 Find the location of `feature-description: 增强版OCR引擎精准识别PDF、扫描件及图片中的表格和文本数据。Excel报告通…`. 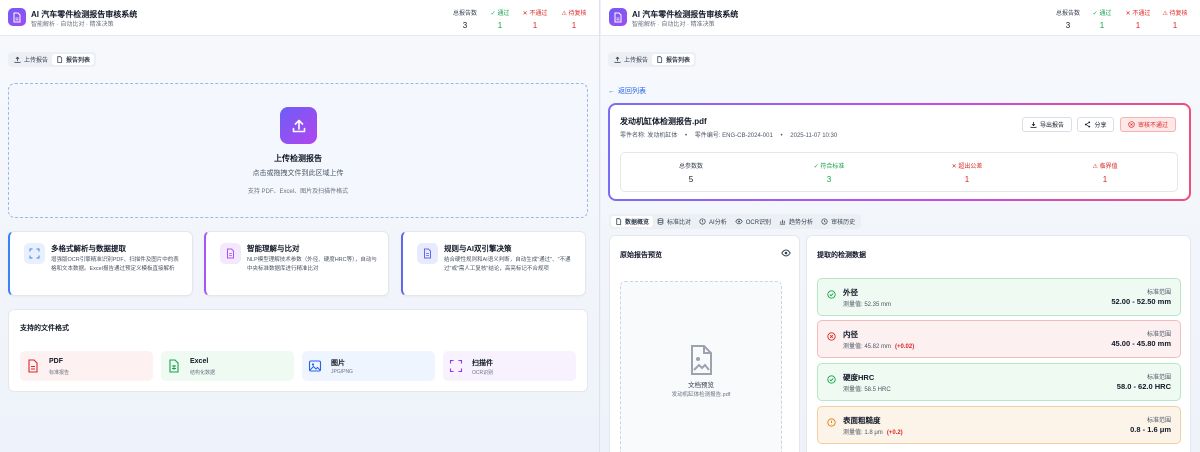

feature-description: 增强版OCR引擎精准识别PDF、扫描件及图片中的表格和文本数据。Excel报告通… is located at coordinates (115, 264).